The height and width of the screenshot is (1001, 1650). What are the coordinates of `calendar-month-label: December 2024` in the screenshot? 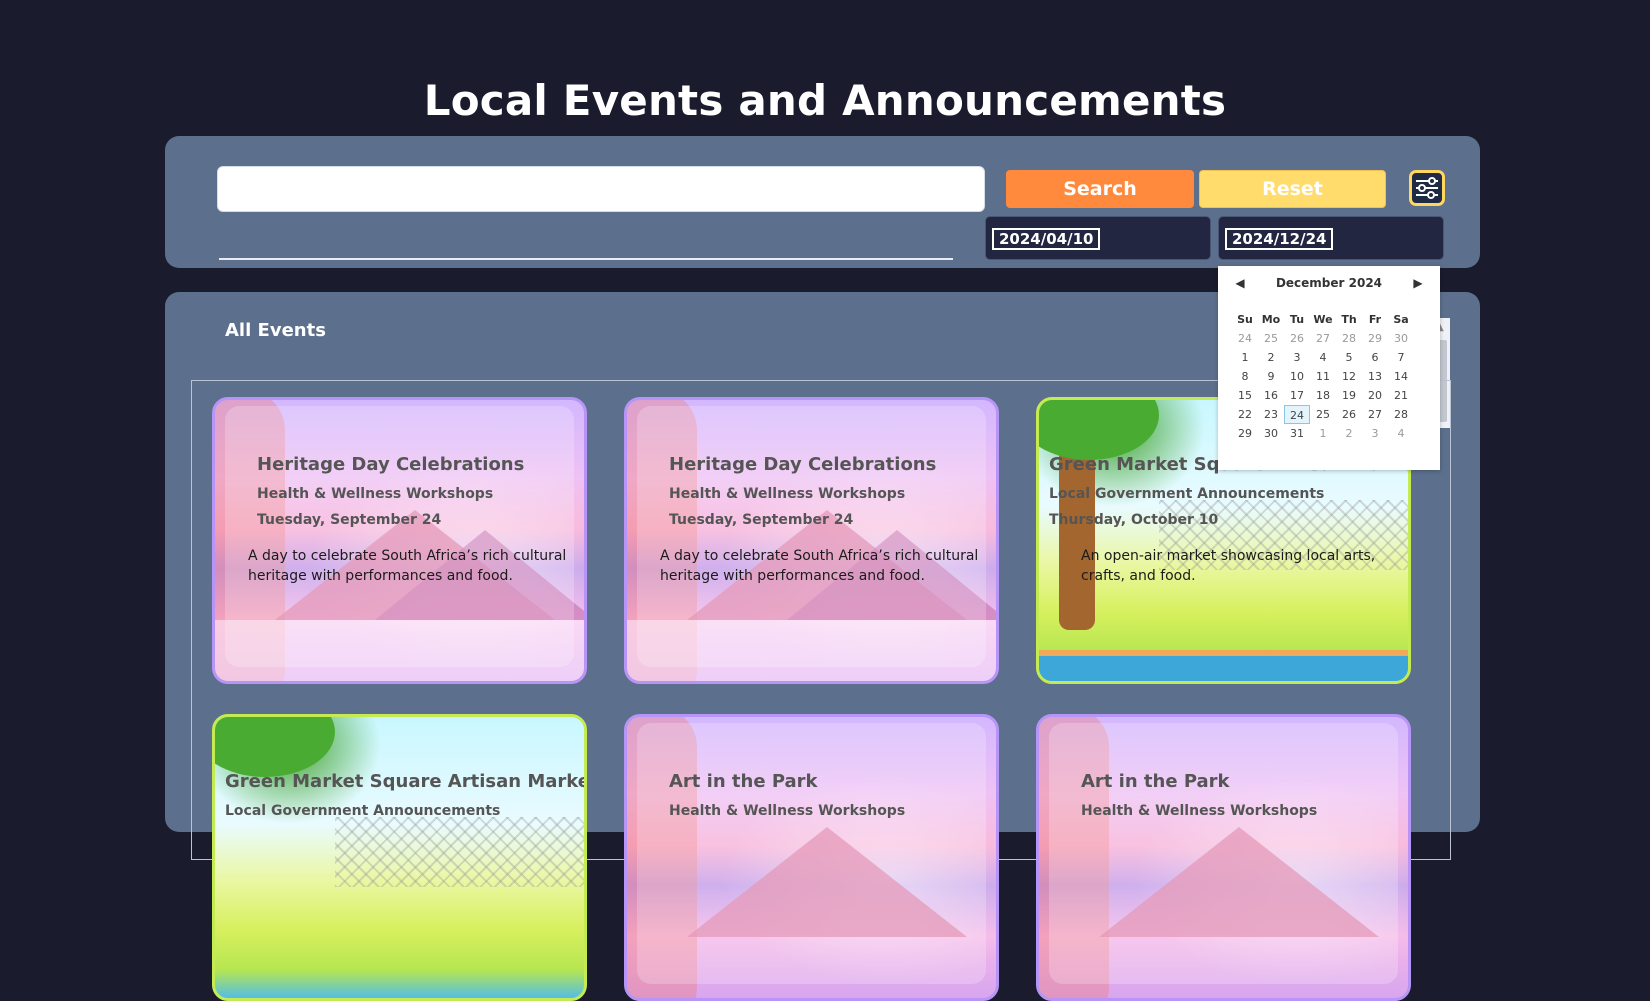 It's located at (1329, 283).